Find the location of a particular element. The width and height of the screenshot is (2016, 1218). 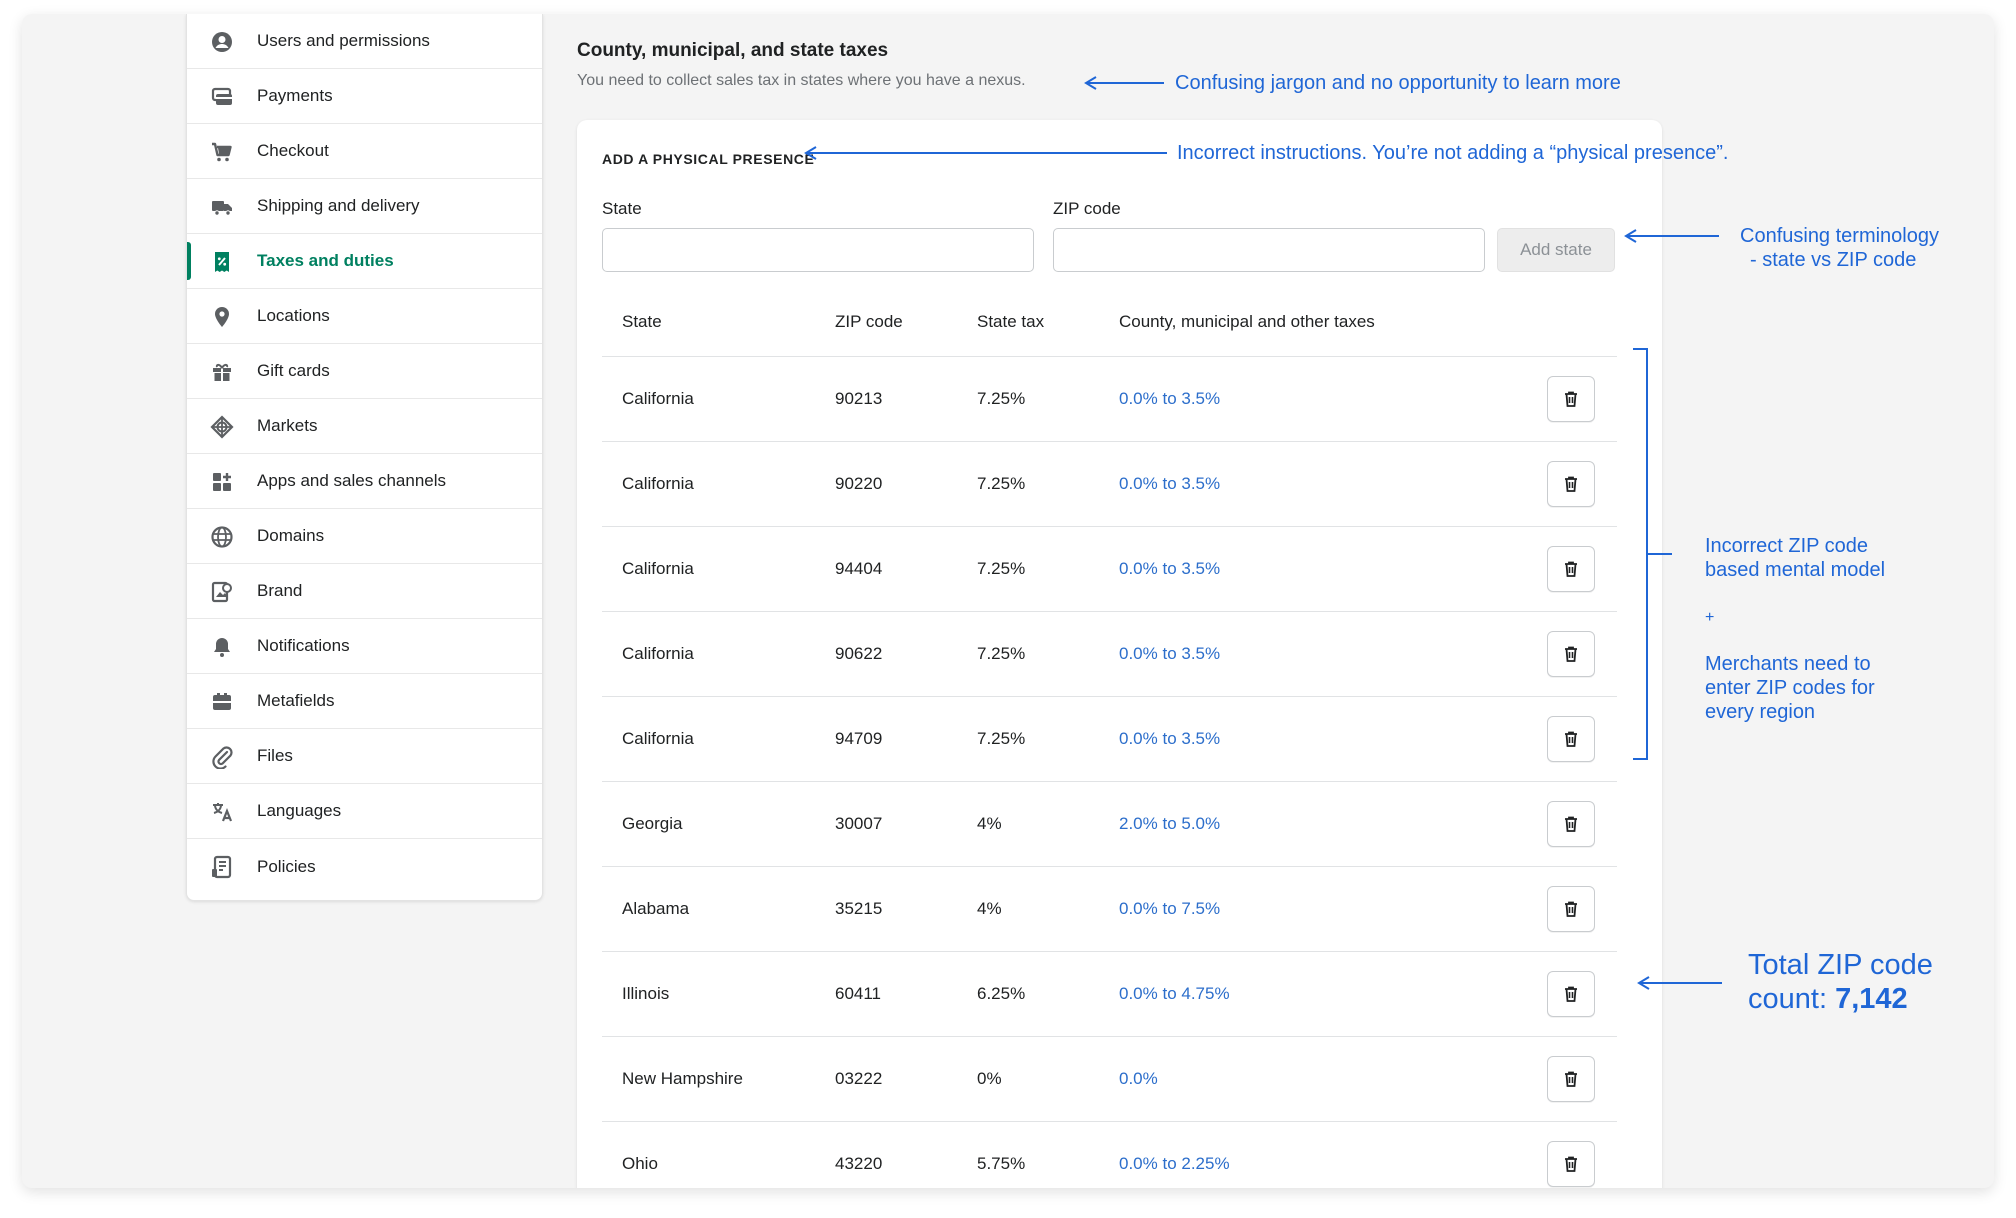

sidebar-item-languages: Languages is located at coordinates (364, 811).